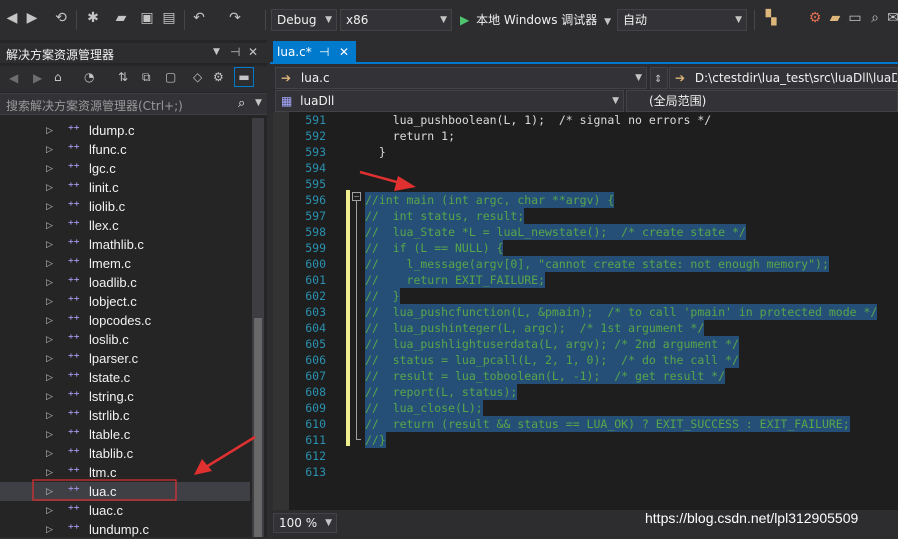 This screenshot has width=898, height=539. Describe the element at coordinates (328, 523) in the screenshot. I see `chevron-down-icon: ▼` at that location.